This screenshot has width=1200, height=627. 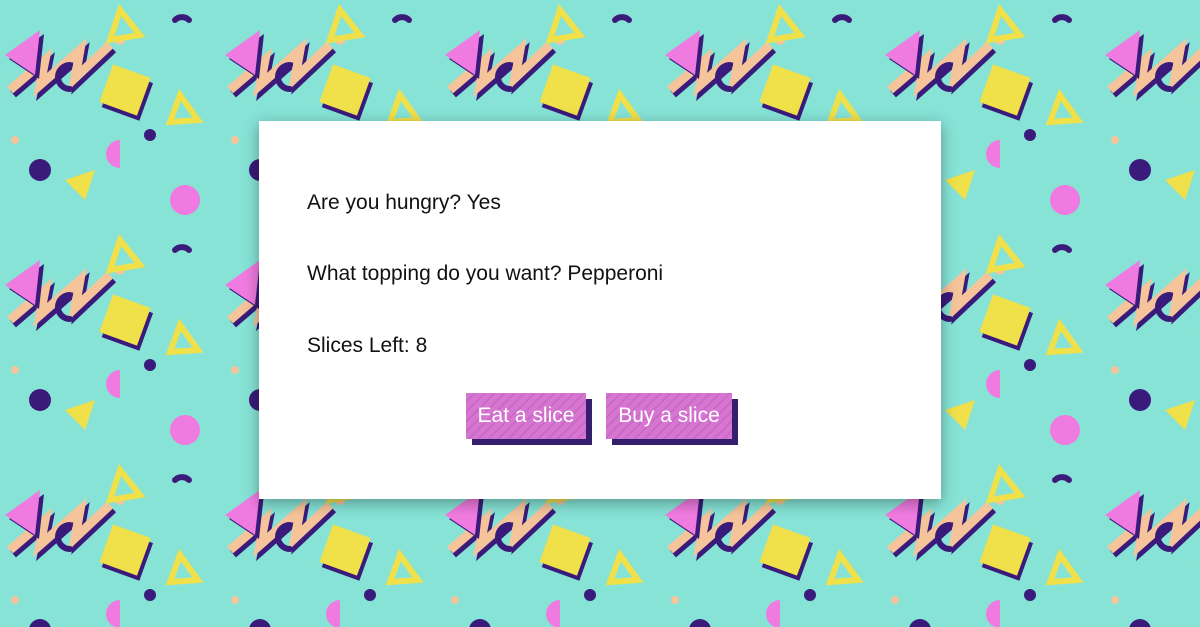 I want to click on hungry-question-label: Are you hungry?, so click(x=384, y=202).